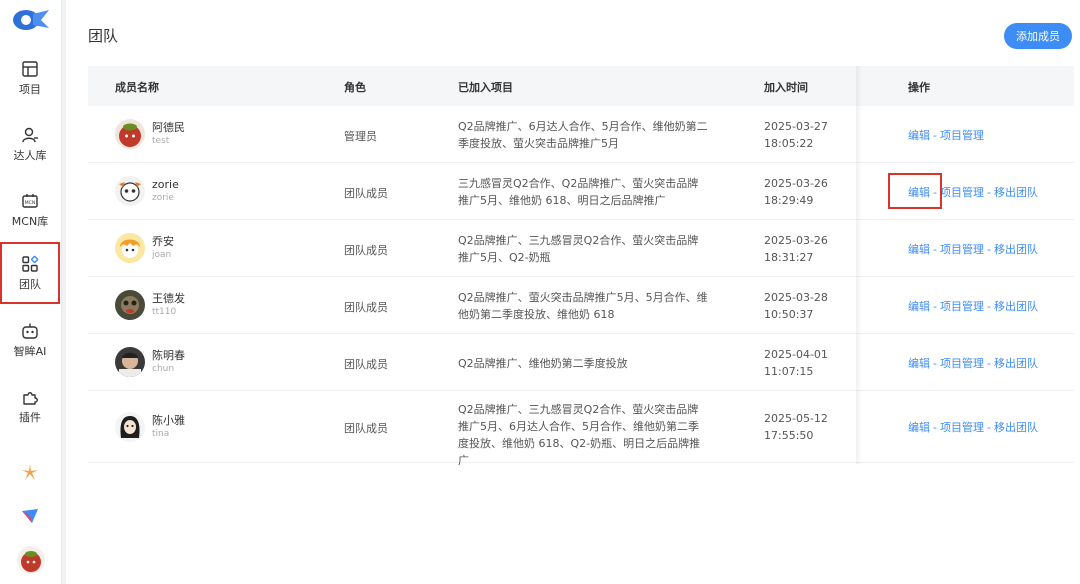  Describe the element at coordinates (163, 241) in the screenshot. I see `member-name: 乔安` at that location.